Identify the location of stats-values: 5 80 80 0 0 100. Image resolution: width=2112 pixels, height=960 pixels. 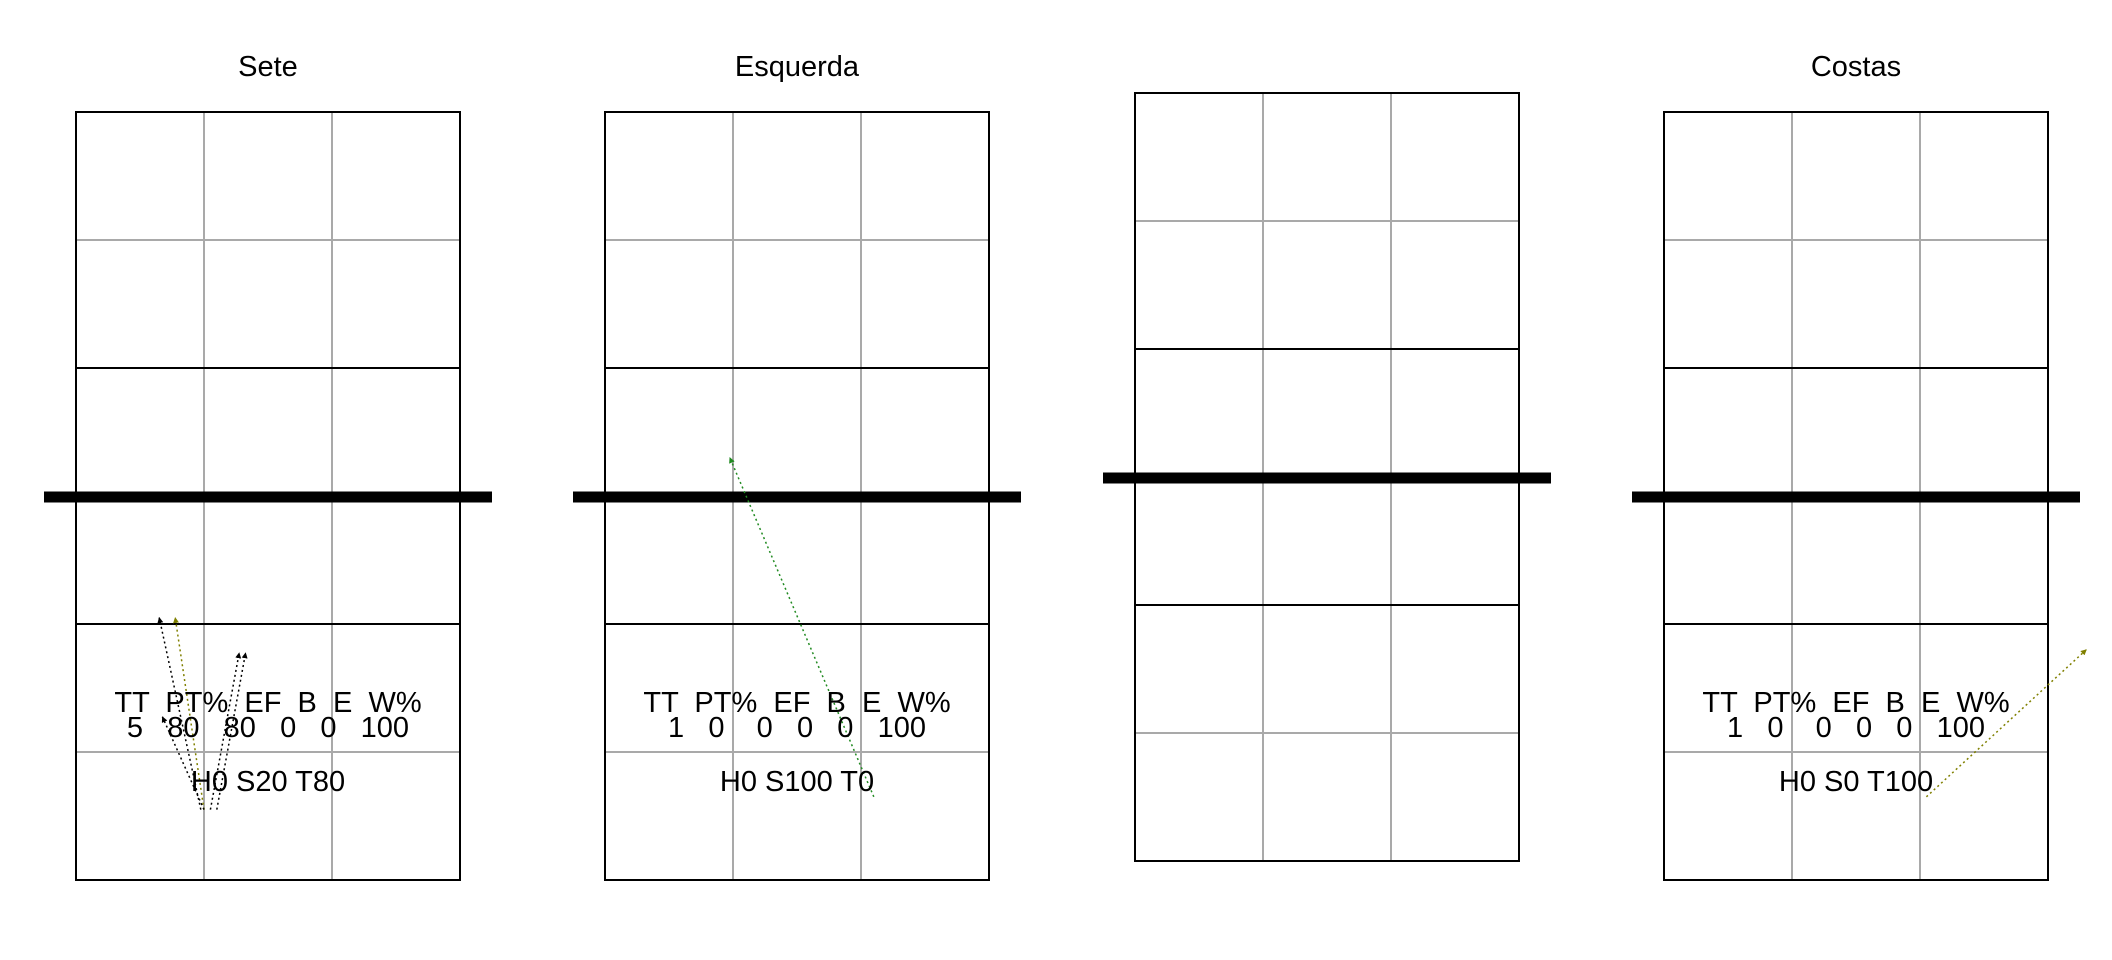
(268, 728).